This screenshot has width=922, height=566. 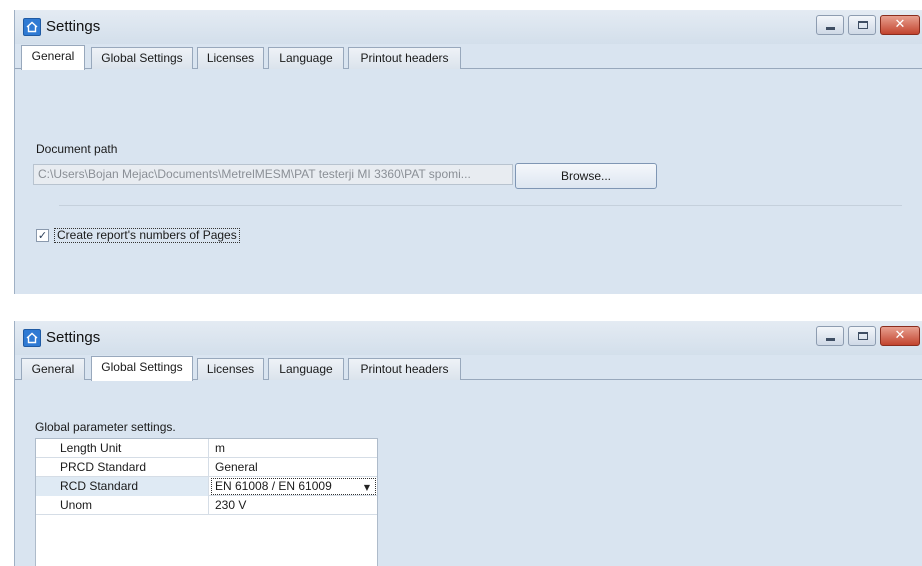 I want to click on global-settings-heading: Global parameter settings., so click(x=105, y=427).